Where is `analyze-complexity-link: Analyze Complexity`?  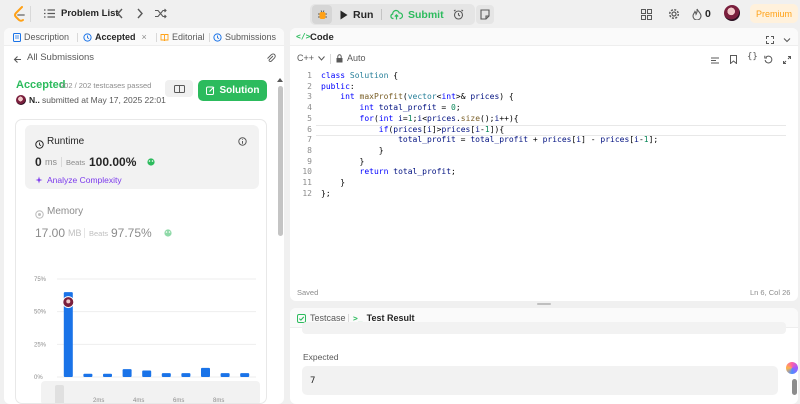
analyze-complexity-link: Analyze Complexity is located at coordinates (78, 180).